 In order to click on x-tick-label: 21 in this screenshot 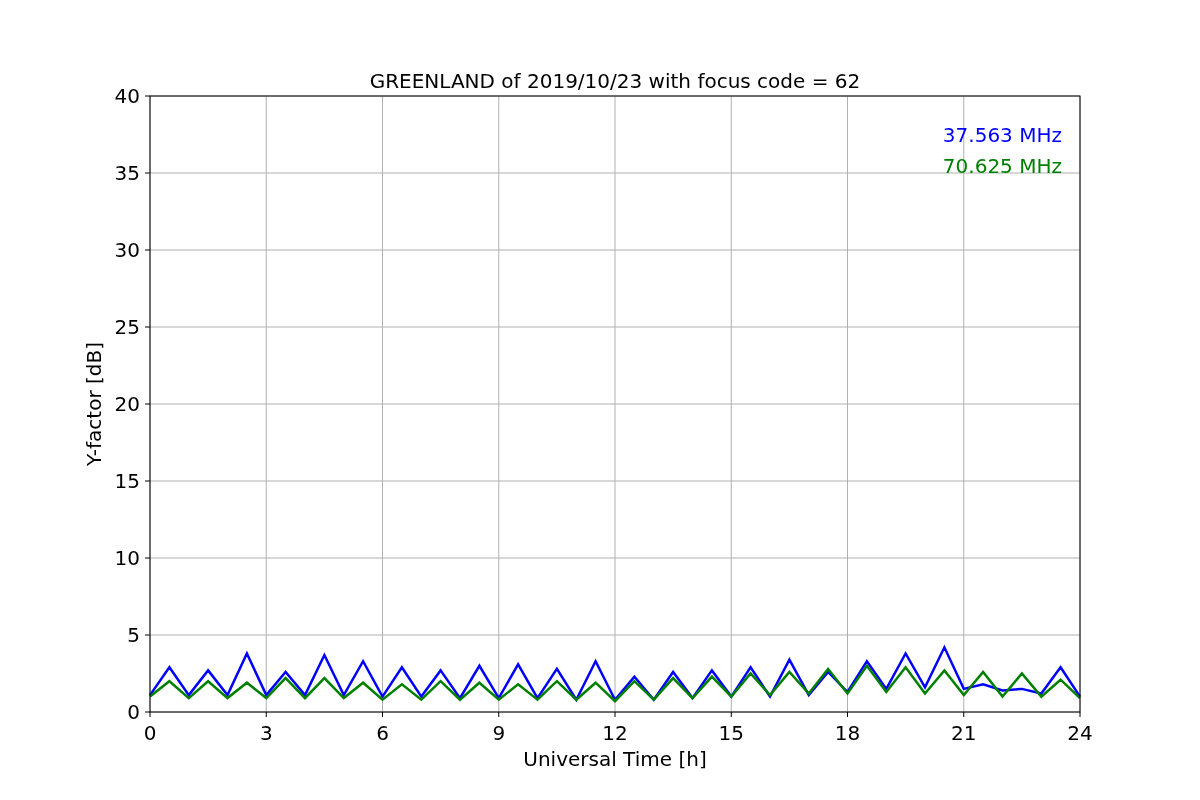, I will do `click(964, 733)`.